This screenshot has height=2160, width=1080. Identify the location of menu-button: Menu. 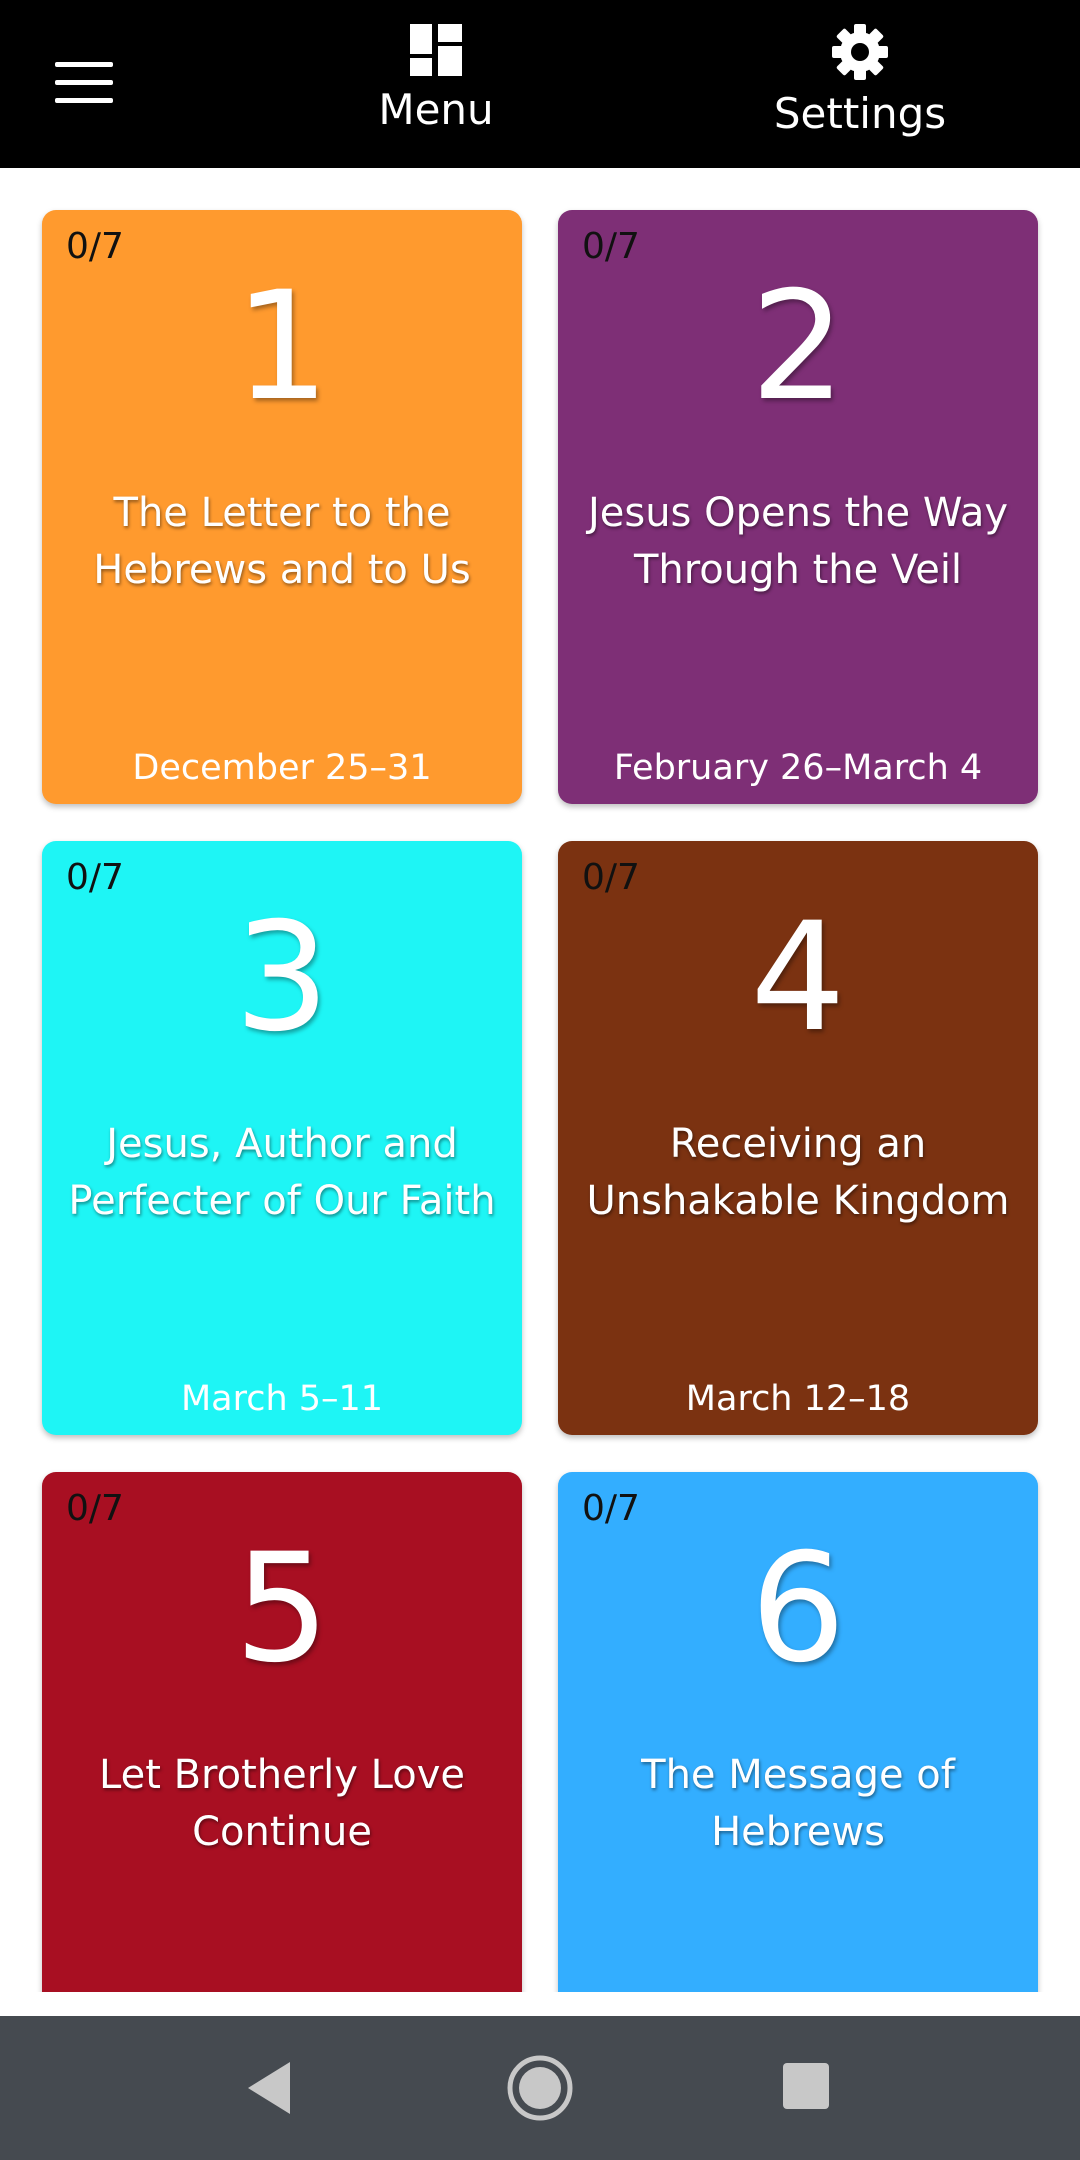
(436, 87).